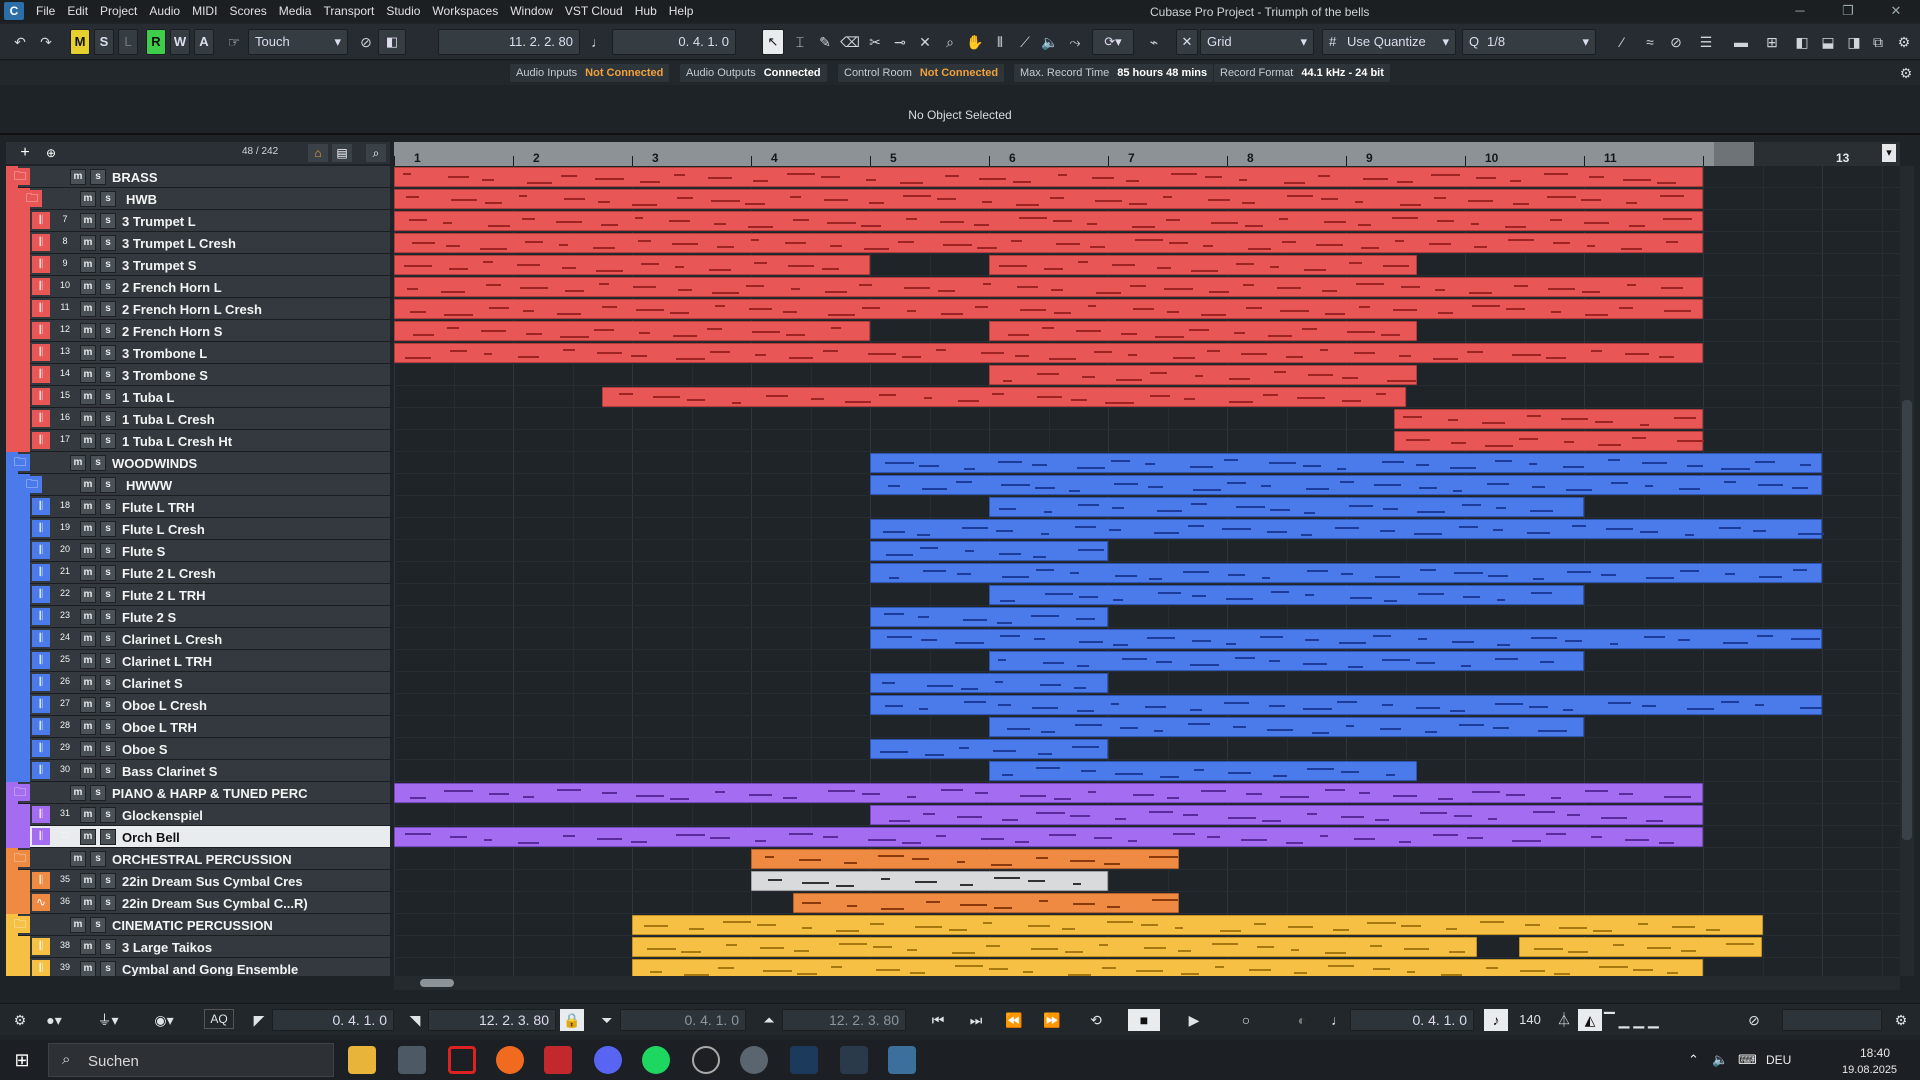 The width and height of the screenshot is (1920, 1080). What do you see at coordinates (362, 1060) in the screenshot?
I see `file-explorer-icon` at bounding box center [362, 1060].